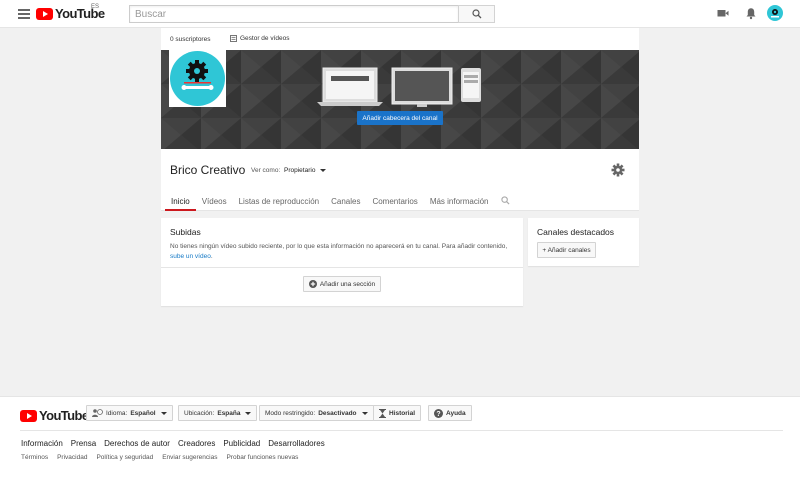 This screenshot has width=800, height=477. What do you see at coordinates (190, 256) in the screenshot?
I see `upload-video-link: sube un vídeo` at bounding box center [190, 256].